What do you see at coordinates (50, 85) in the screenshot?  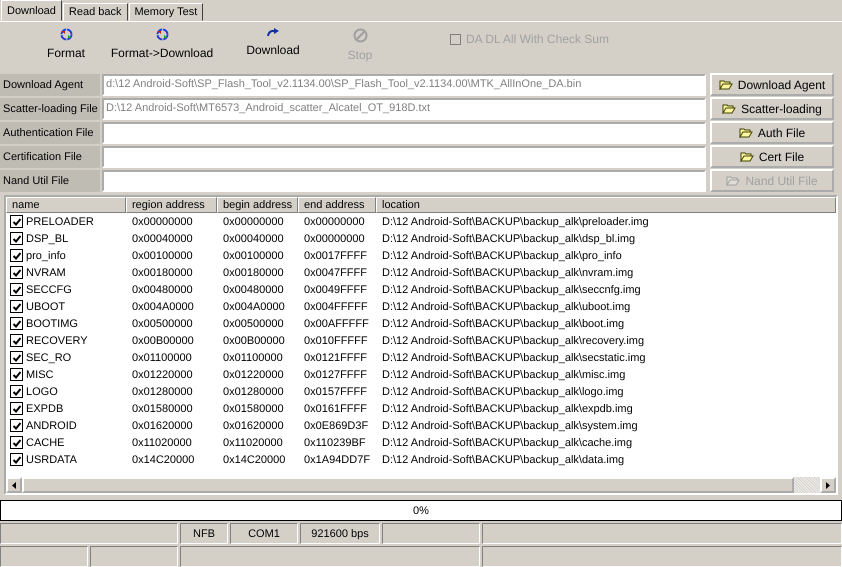 I see `field-label: Download Agent` at bounding box center [50, 85].